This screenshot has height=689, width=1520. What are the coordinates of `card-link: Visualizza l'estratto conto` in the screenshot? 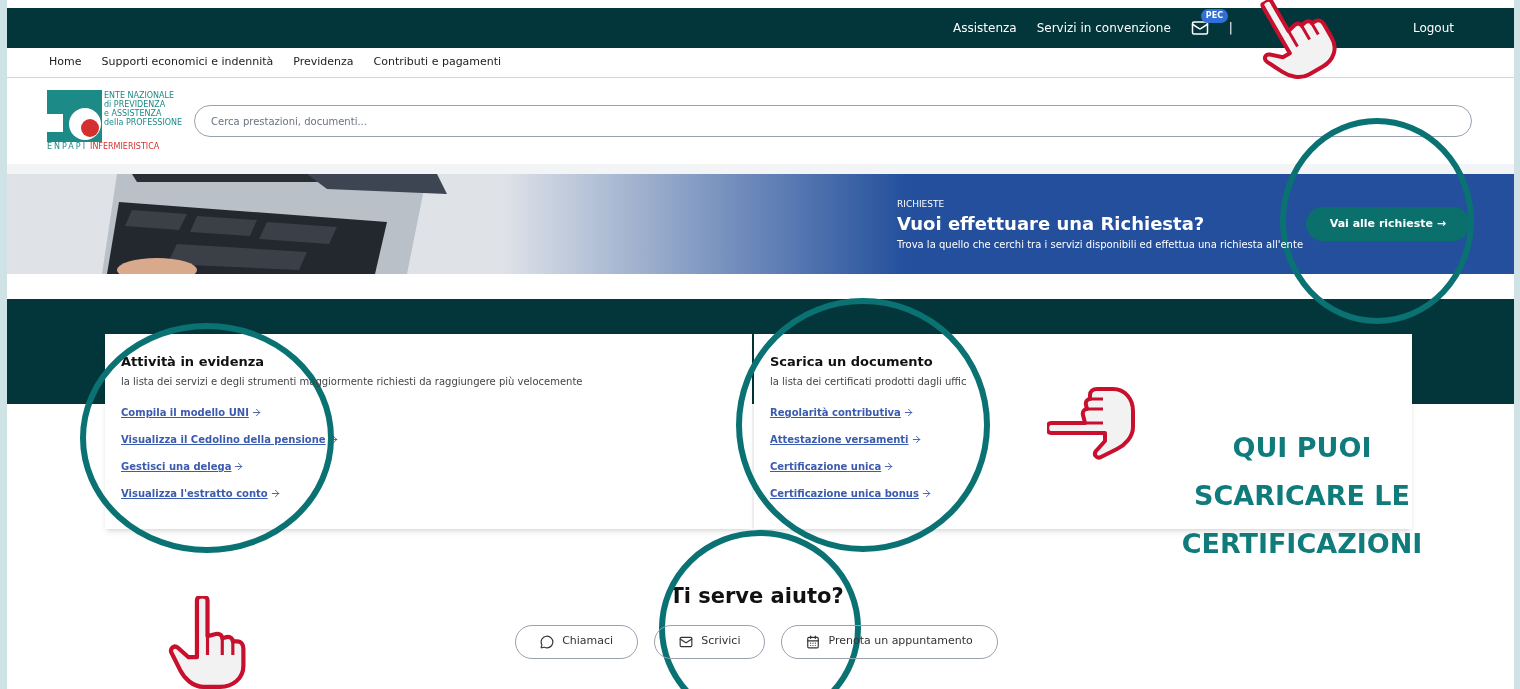 It's located at (201, 493).